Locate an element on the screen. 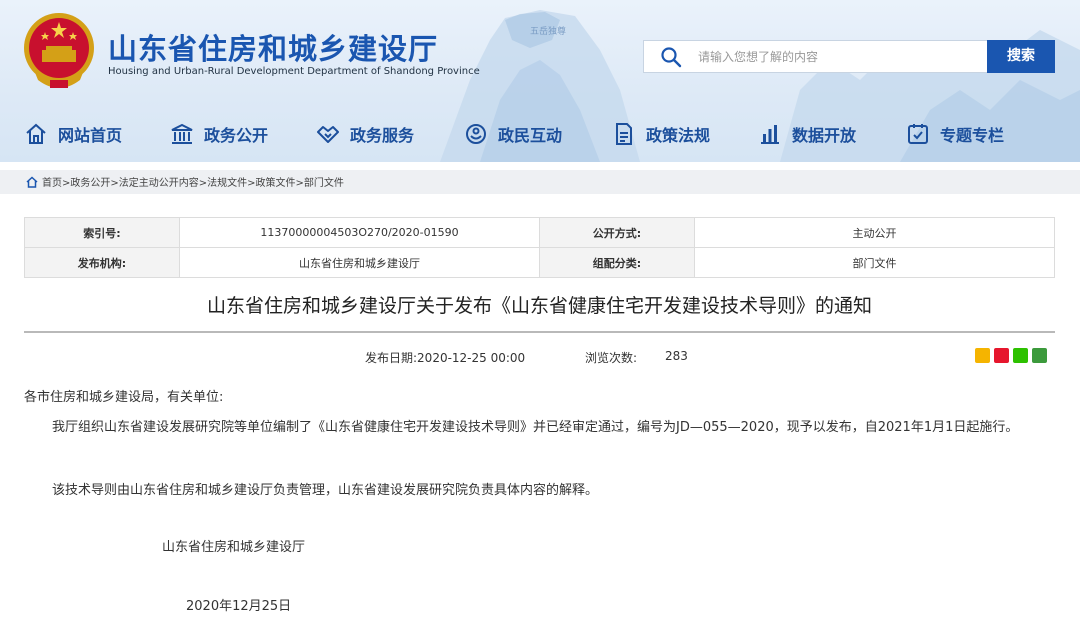 Image resolution: width=1080 pixels, height=630 pixels. publish-date: 发布日期:2020-12-25 00:00 is located at coordinates (445, 358).